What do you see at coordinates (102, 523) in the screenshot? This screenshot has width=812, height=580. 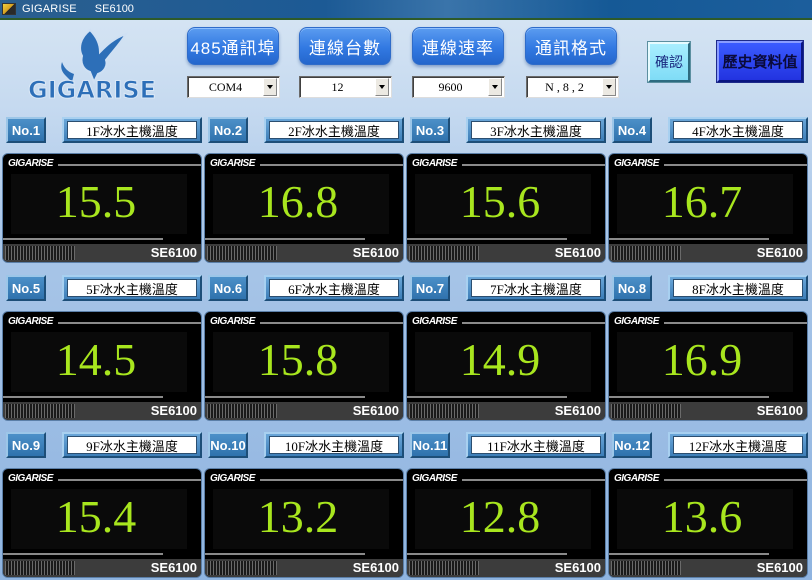 I see `meter-display: GIGARISE 15.4 SE6100` at bounding box center [102, 523].